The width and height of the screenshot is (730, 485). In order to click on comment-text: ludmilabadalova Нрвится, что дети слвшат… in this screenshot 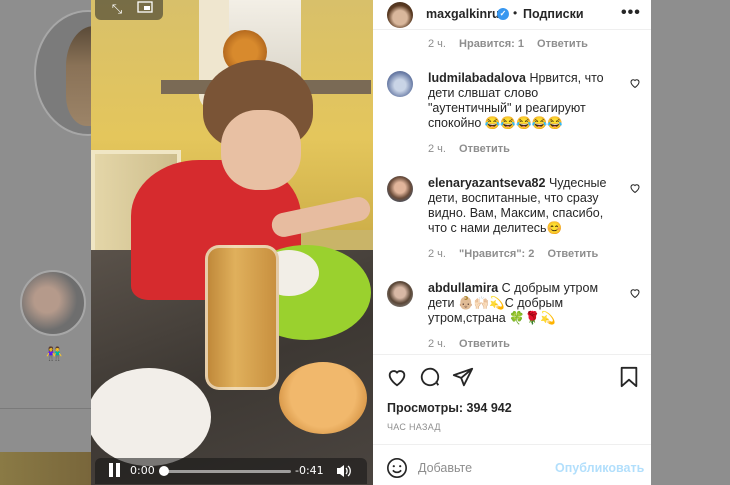, I will do `click(519, 101)`.